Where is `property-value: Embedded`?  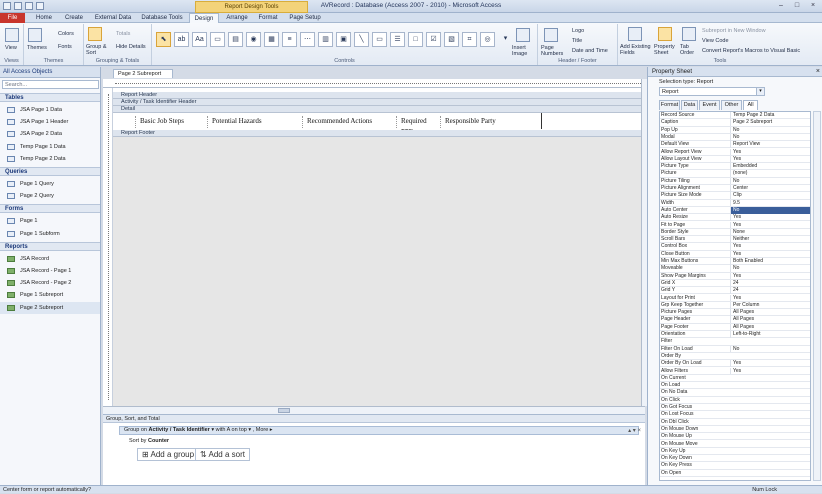
property-value: Embedded is located at coordinates (770, 166).